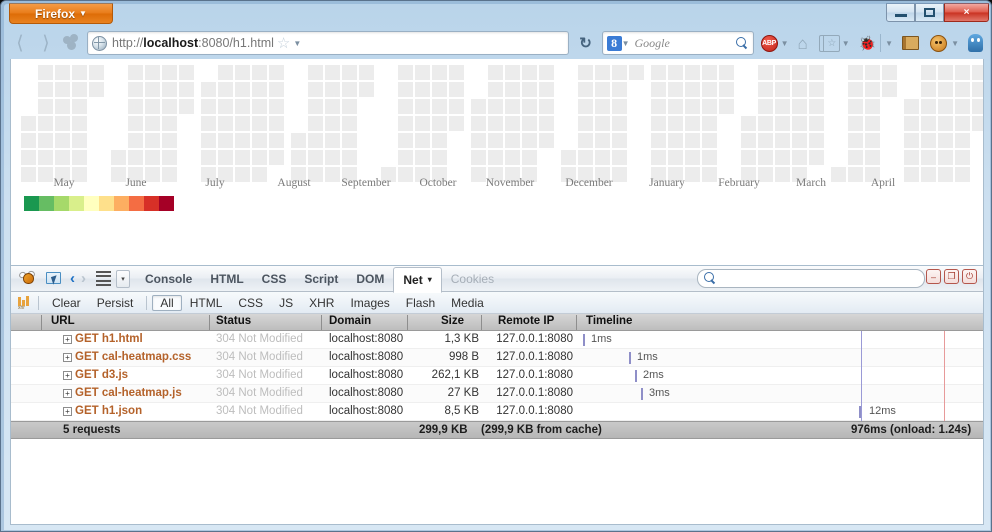 The image size is (992, 532). Describe the element at coordinates (369, 303) in the screenshot. I see `net-filter-images: Images` at that location.